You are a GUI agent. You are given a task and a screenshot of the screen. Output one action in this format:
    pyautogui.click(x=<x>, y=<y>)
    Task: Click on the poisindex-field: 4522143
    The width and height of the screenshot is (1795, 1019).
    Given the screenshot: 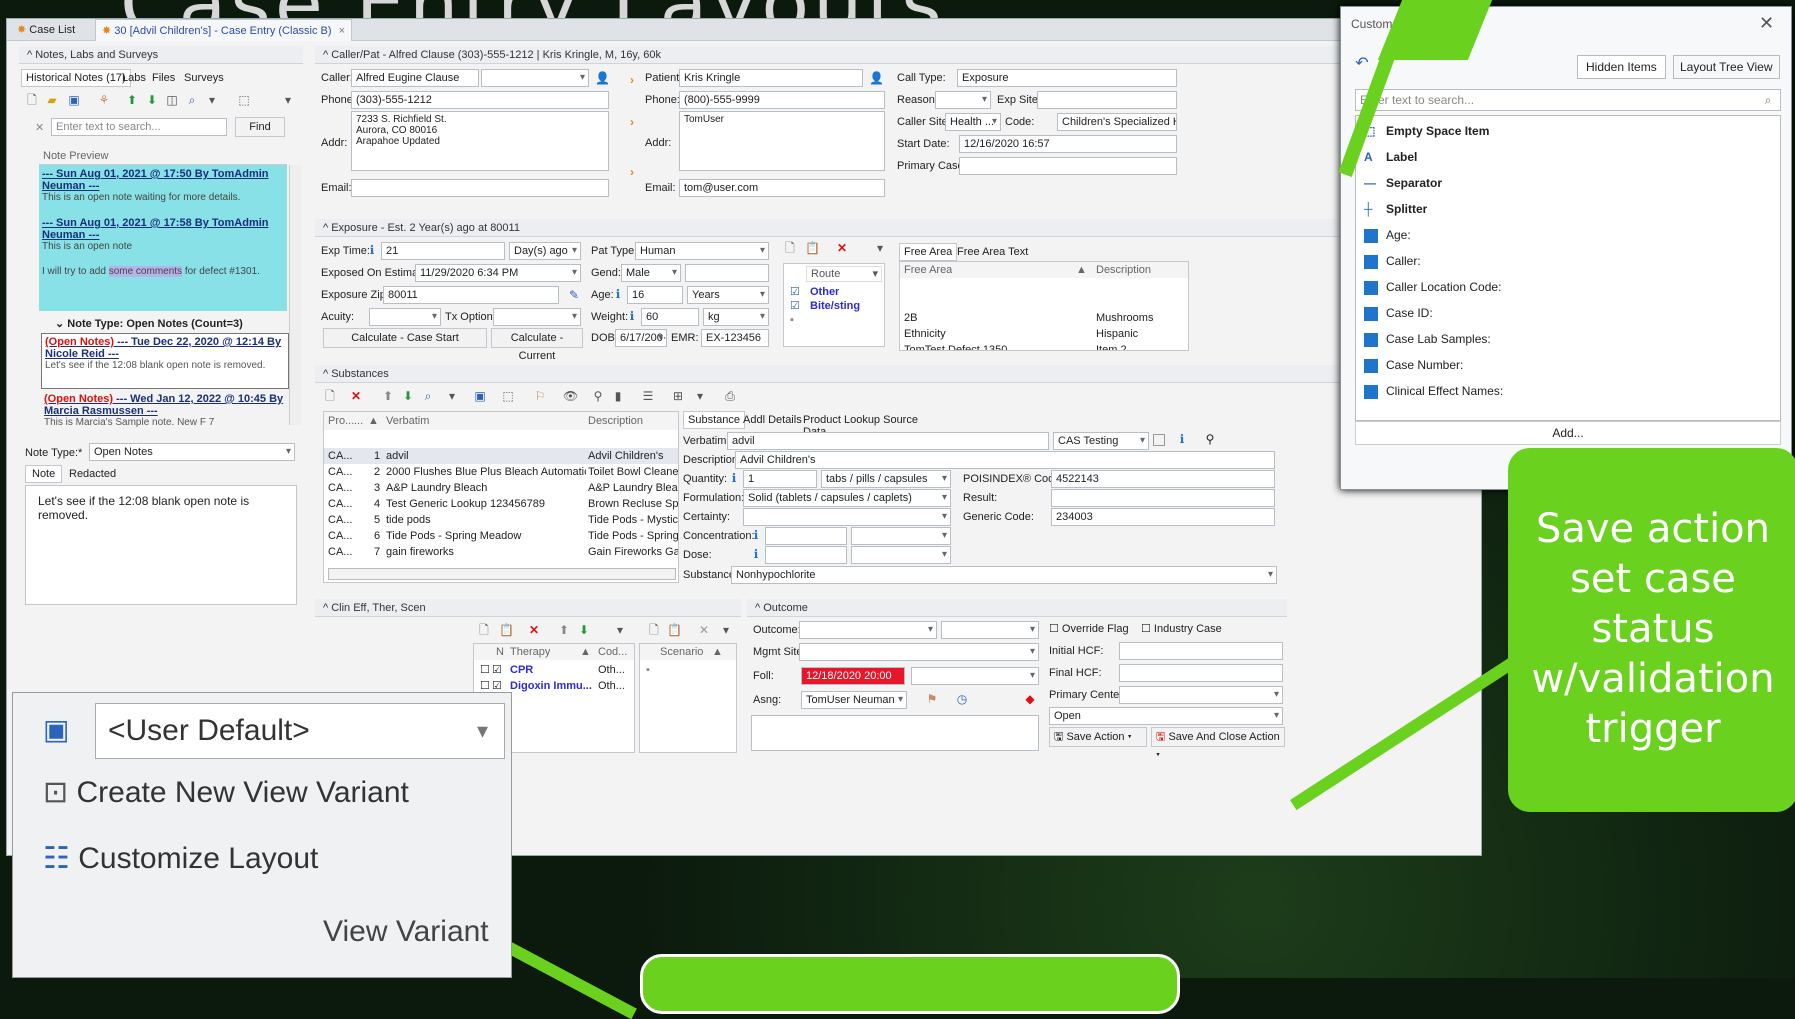 What is the action you would take?
    pyautogui.click(x=1163, y=479)
    